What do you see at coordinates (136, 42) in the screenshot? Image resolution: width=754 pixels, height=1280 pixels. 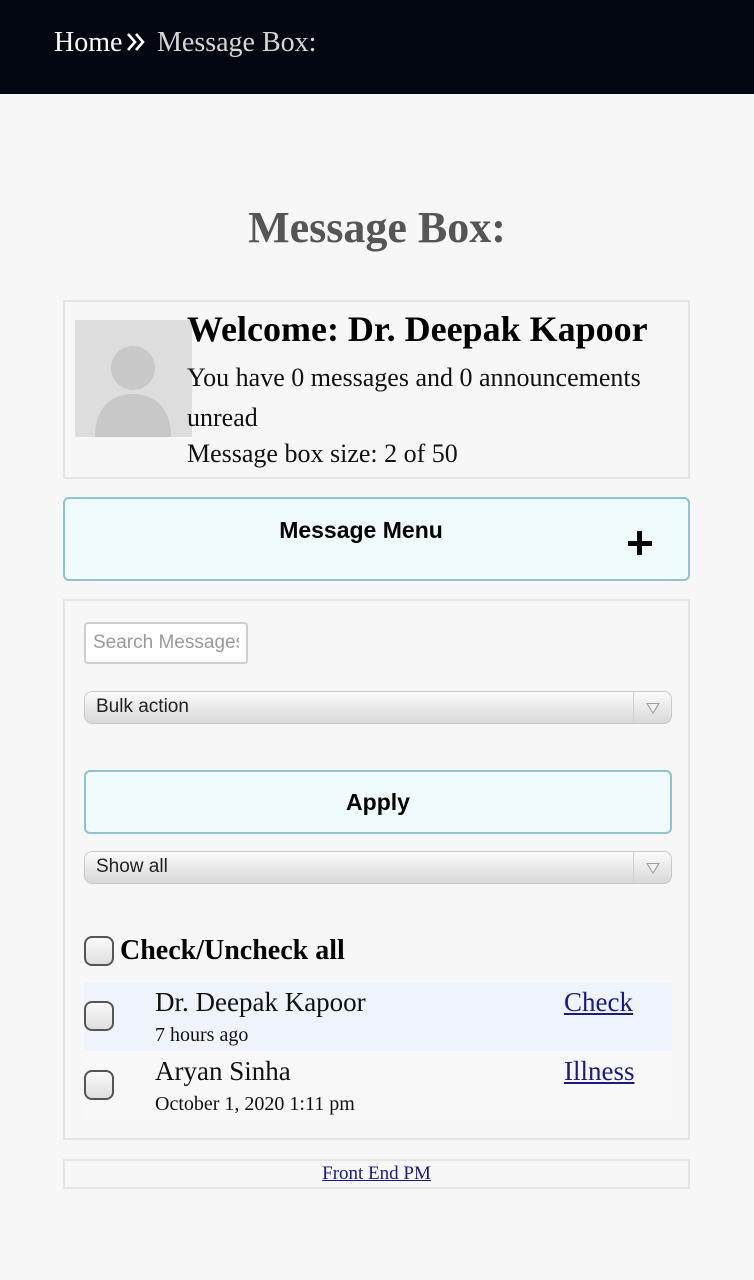 I see `double-chevron-right-icon` at bounding box center [136, 42].